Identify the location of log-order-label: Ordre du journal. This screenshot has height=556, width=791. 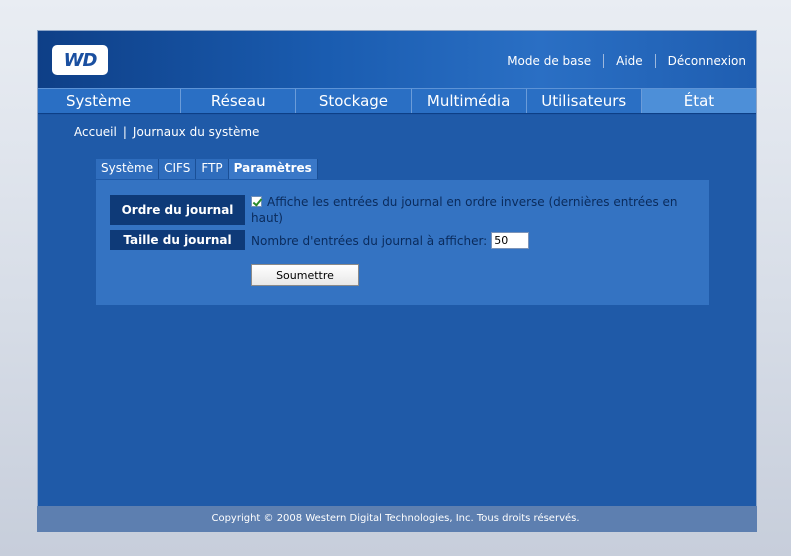
(177, 210).